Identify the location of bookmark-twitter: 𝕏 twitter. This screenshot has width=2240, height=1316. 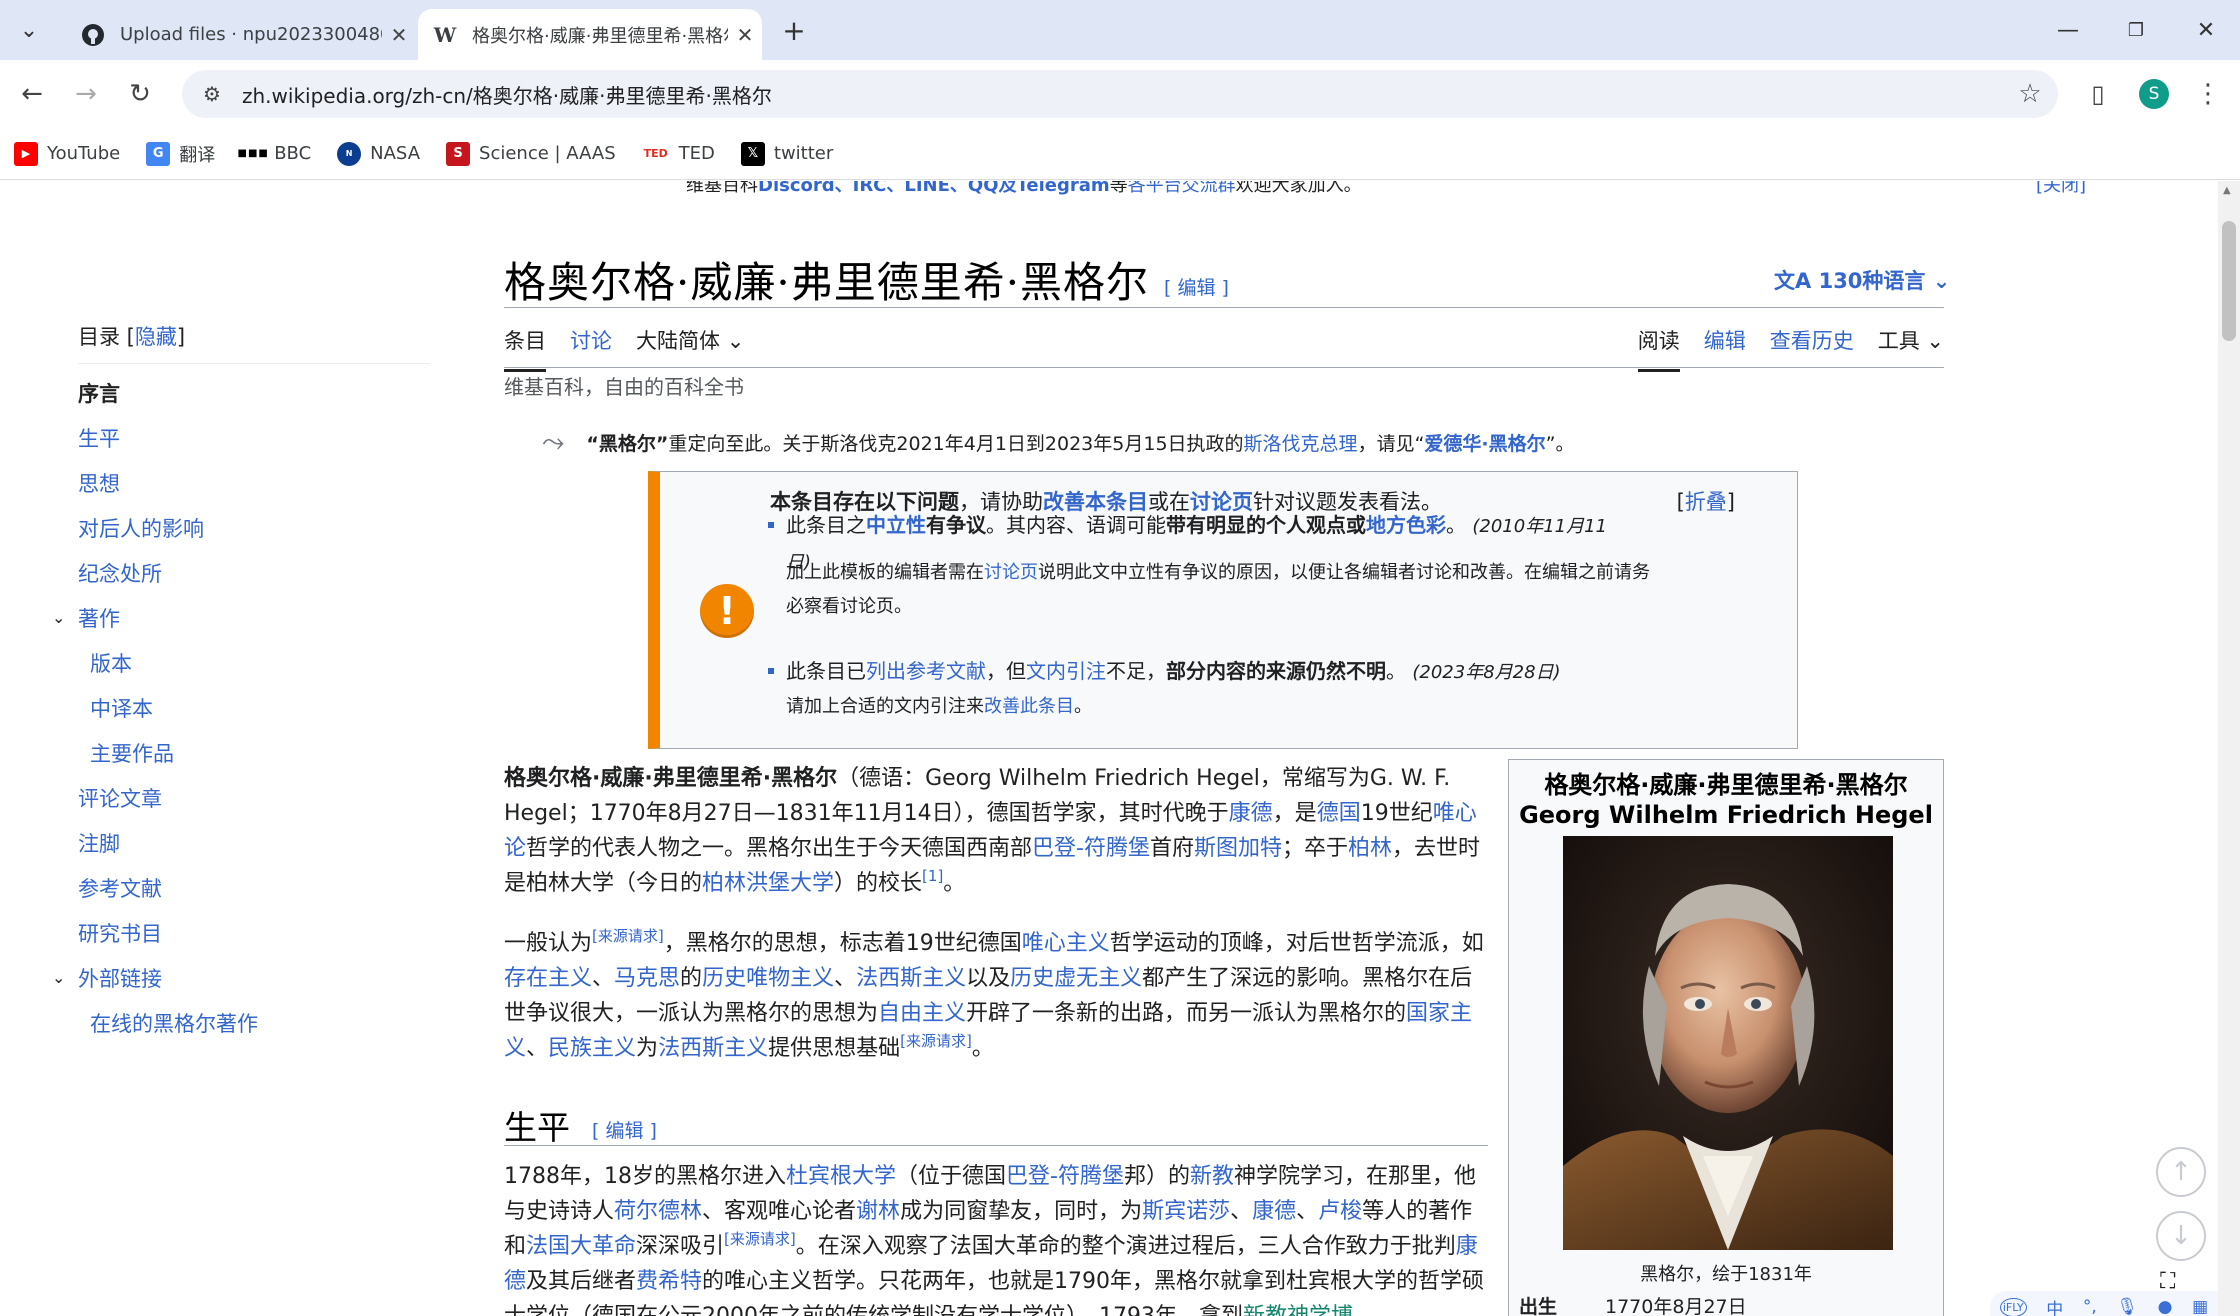
(786, 153).